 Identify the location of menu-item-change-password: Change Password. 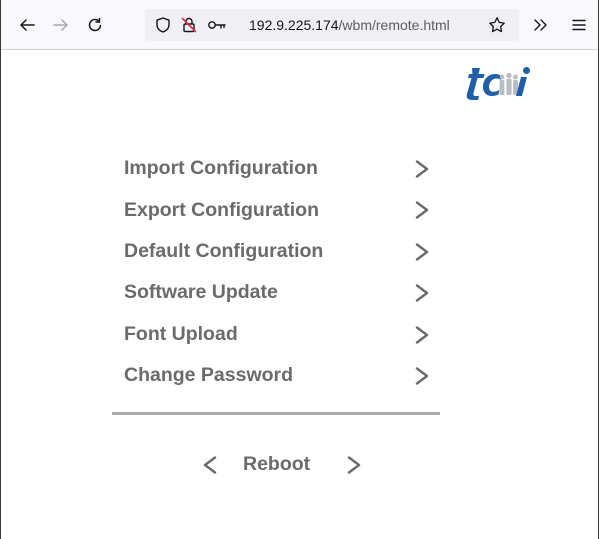
(277, 375).